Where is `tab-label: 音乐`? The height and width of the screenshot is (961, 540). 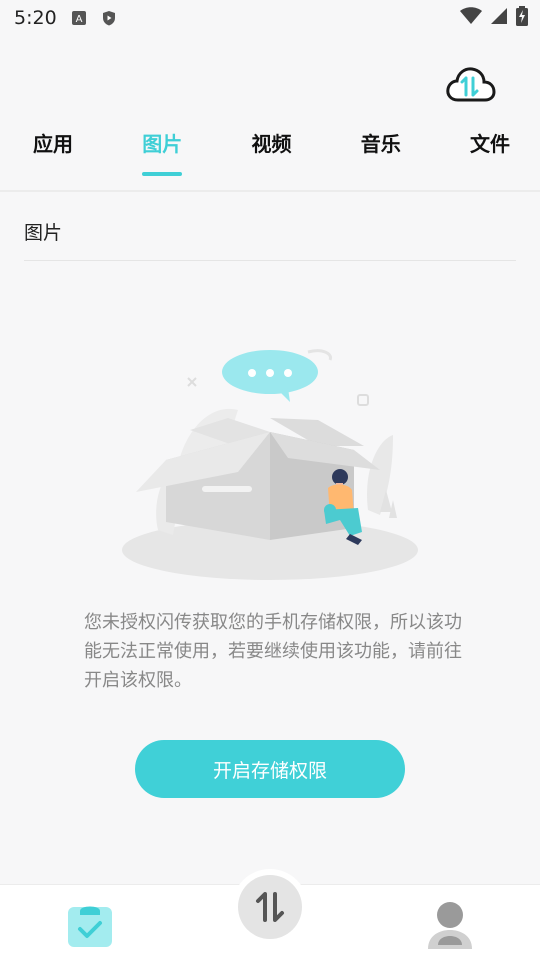
tab-label: 音乐 is located at coordinates (380, 144).